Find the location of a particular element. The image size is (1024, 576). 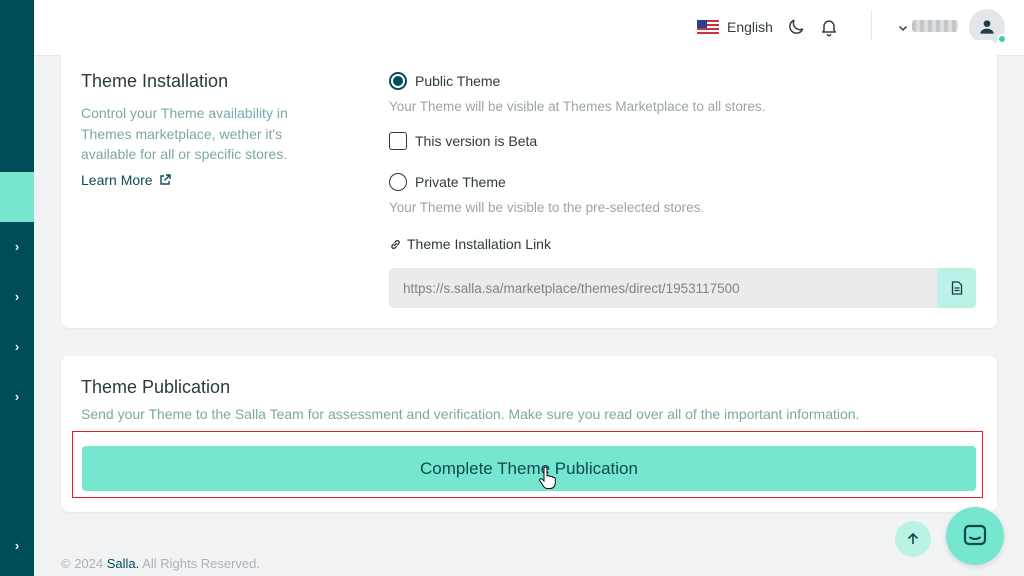

hand-cursor-icon is located at coordinates (547, 477).